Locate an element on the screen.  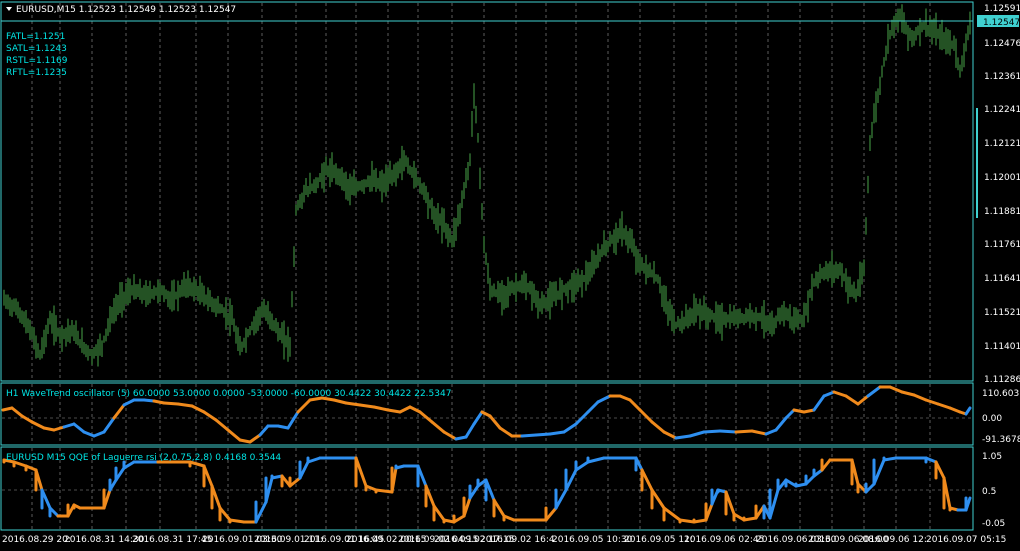
price-tick: 1.12361 is located at coordinates (1002, 77).